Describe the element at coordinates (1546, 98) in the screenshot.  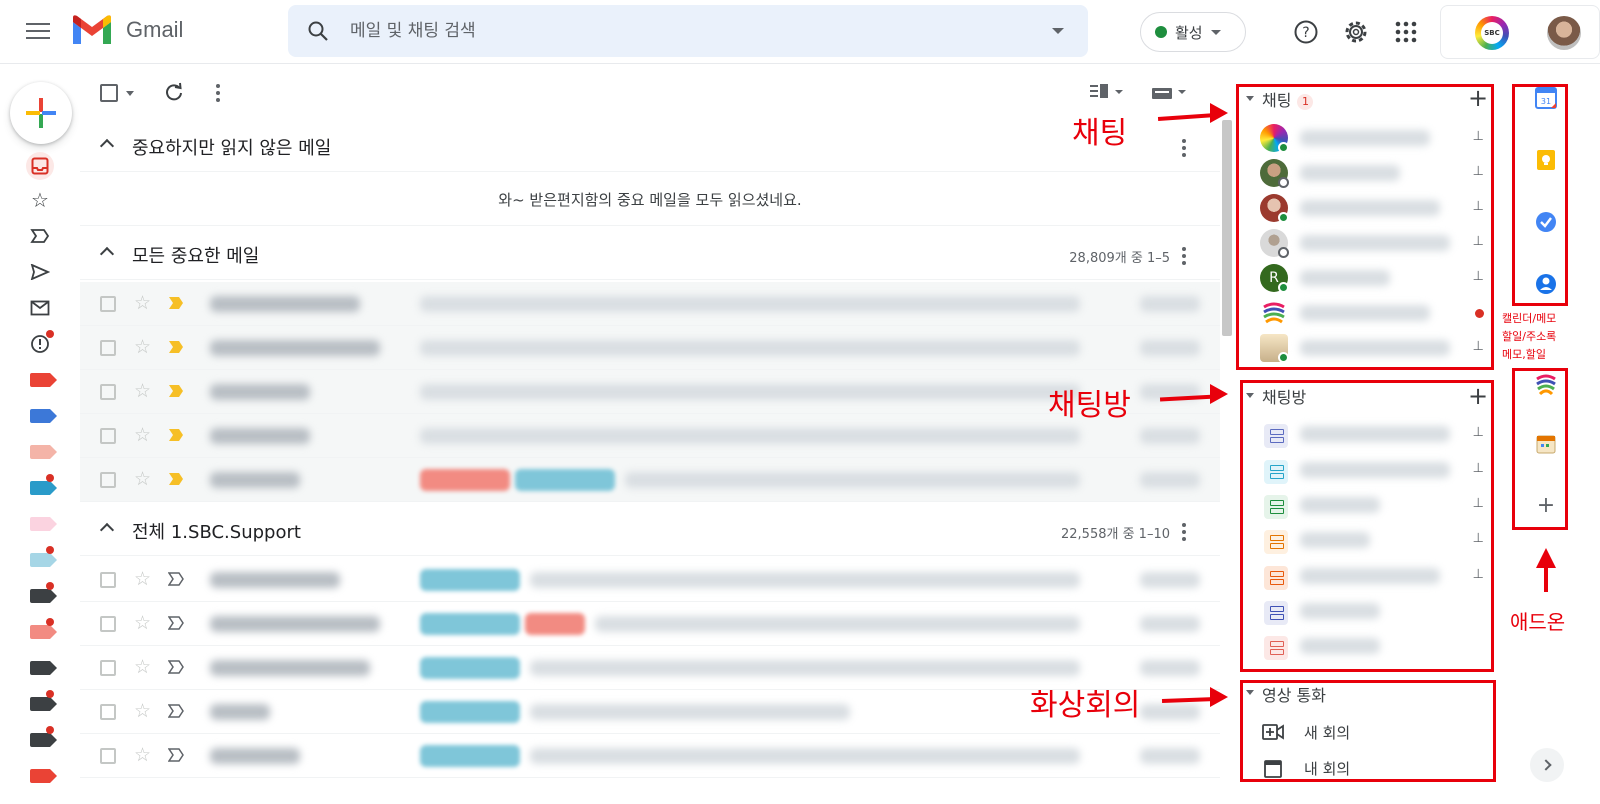
I see `calendar-app-icon: 31` at that location.